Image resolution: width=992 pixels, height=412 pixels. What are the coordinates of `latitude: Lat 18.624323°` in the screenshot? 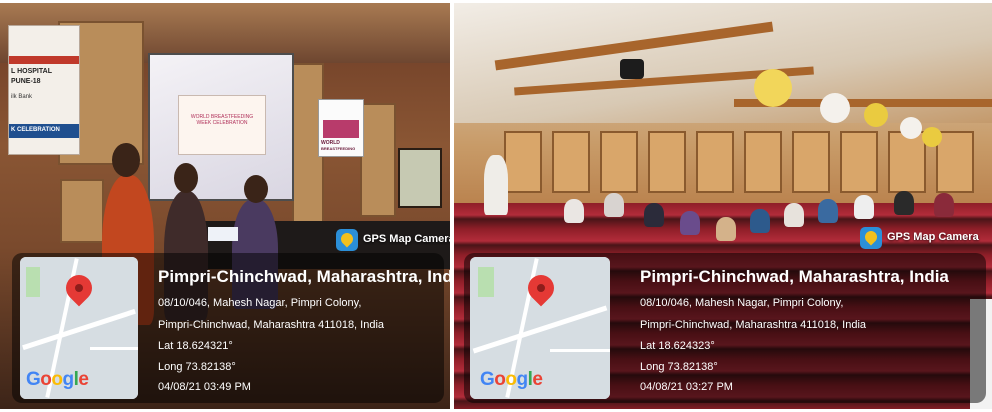 It's located at (677, 346).